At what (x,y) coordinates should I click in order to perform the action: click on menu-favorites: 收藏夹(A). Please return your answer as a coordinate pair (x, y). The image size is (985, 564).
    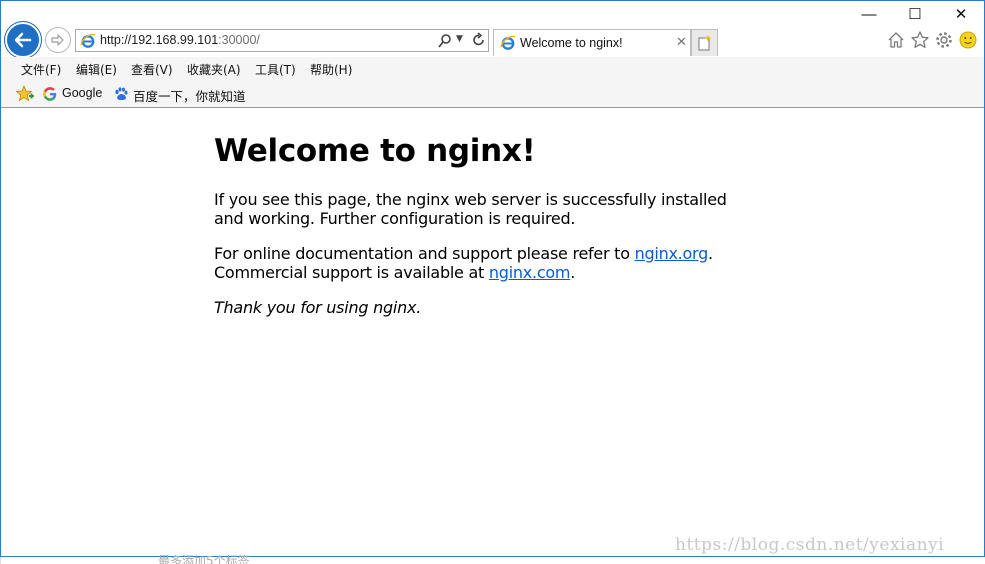
    Looking at the image, I should click on (214, 69).